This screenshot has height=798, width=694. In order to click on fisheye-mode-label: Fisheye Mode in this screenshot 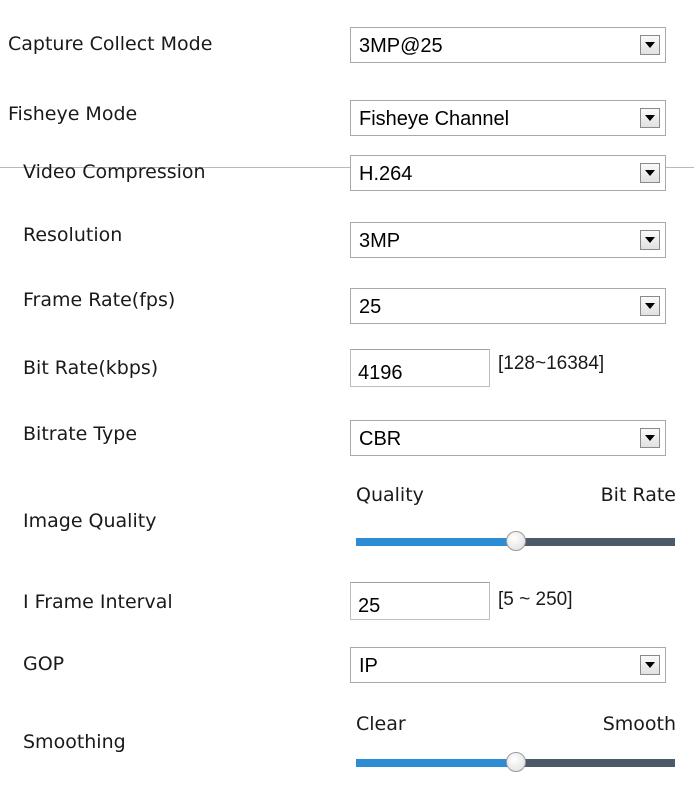, I will do `click(73, 114)`.